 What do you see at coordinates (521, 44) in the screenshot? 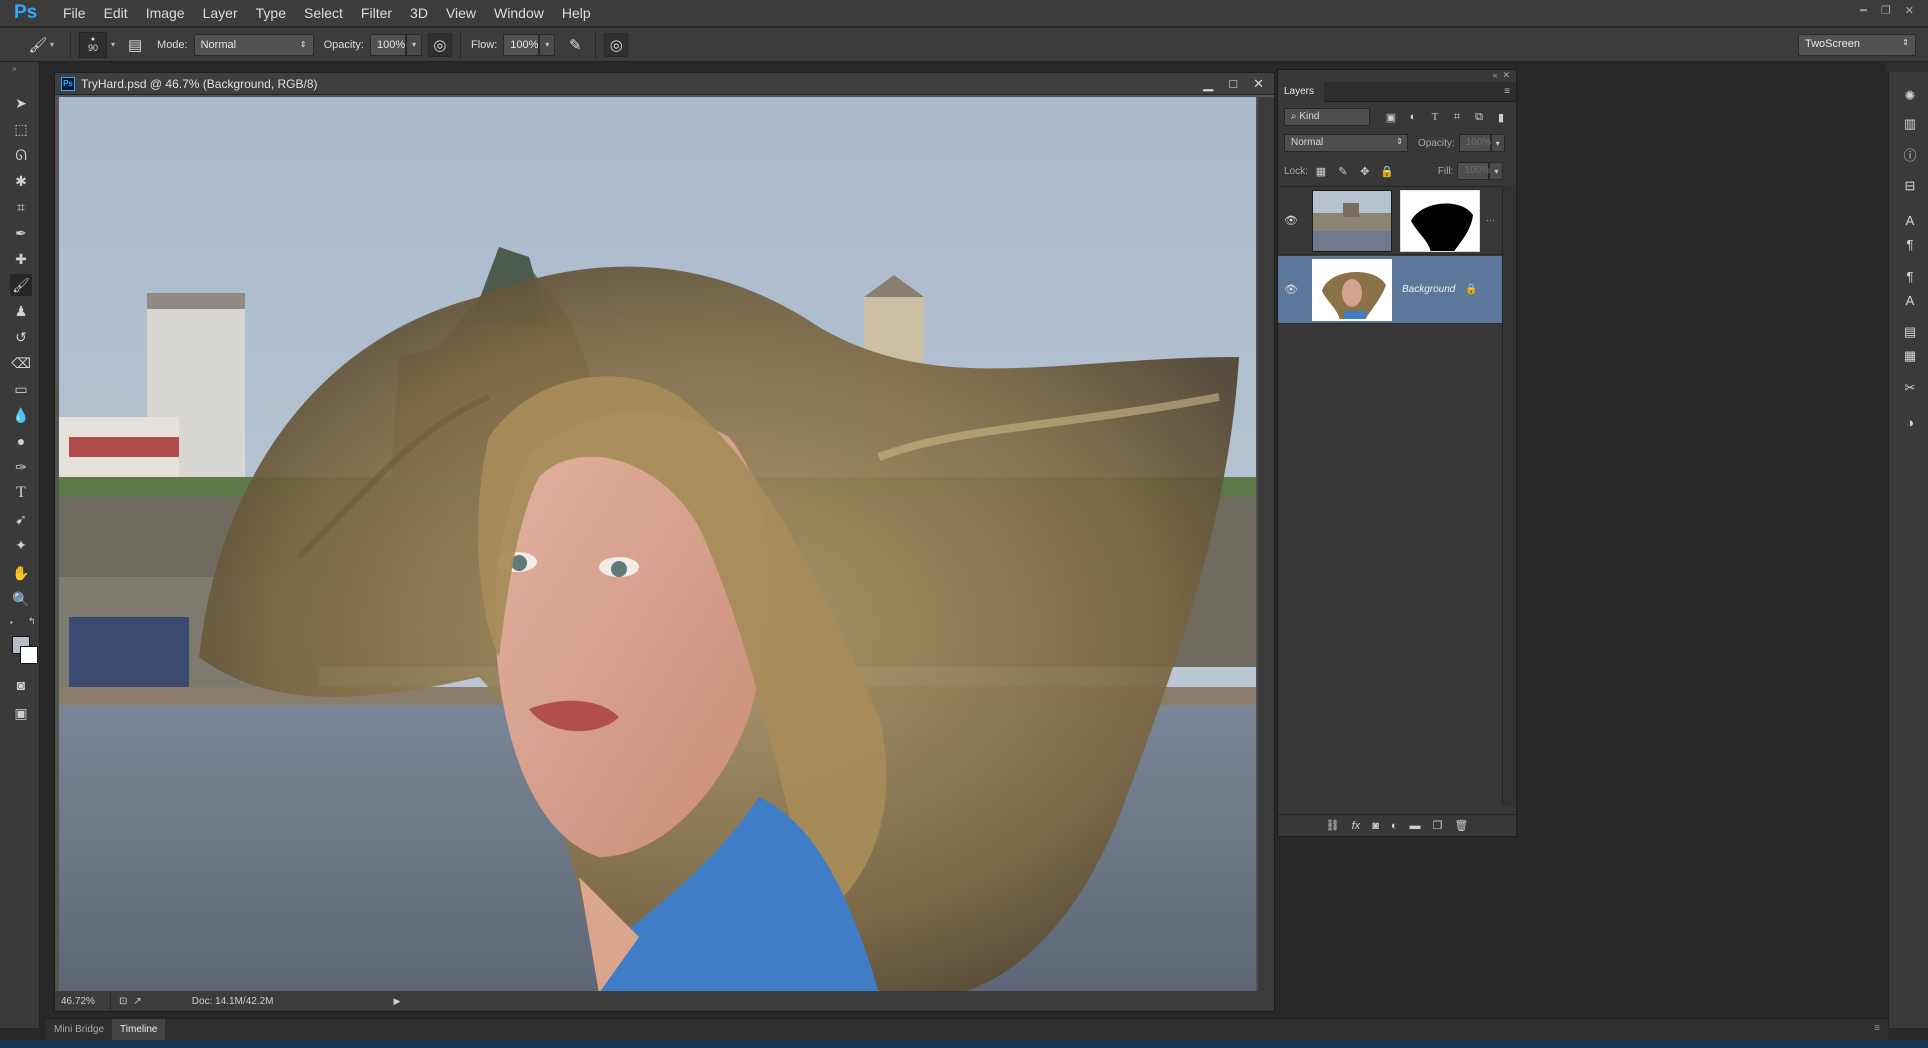
I see `flow-input: 100%` at bounding box center [521, 44].